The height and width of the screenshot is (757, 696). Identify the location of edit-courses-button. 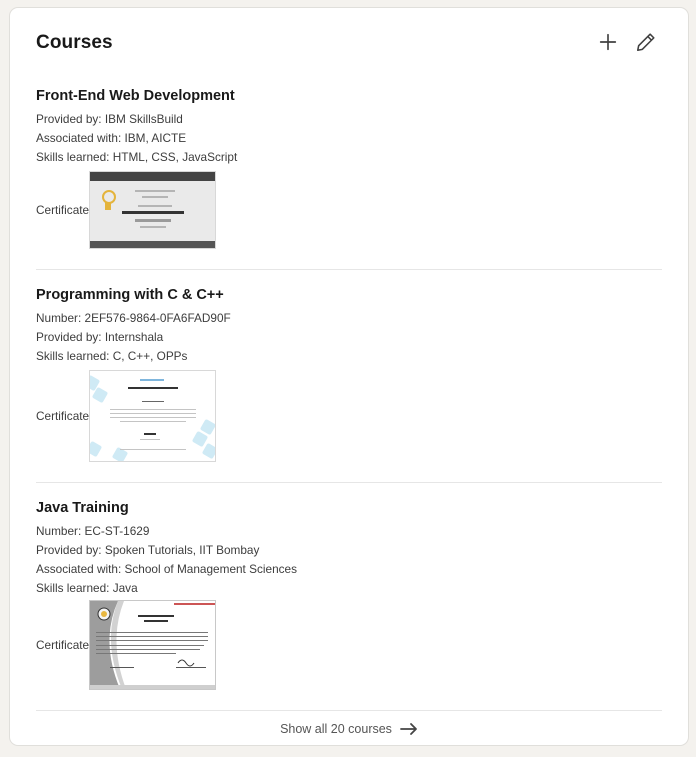
(646, 42).